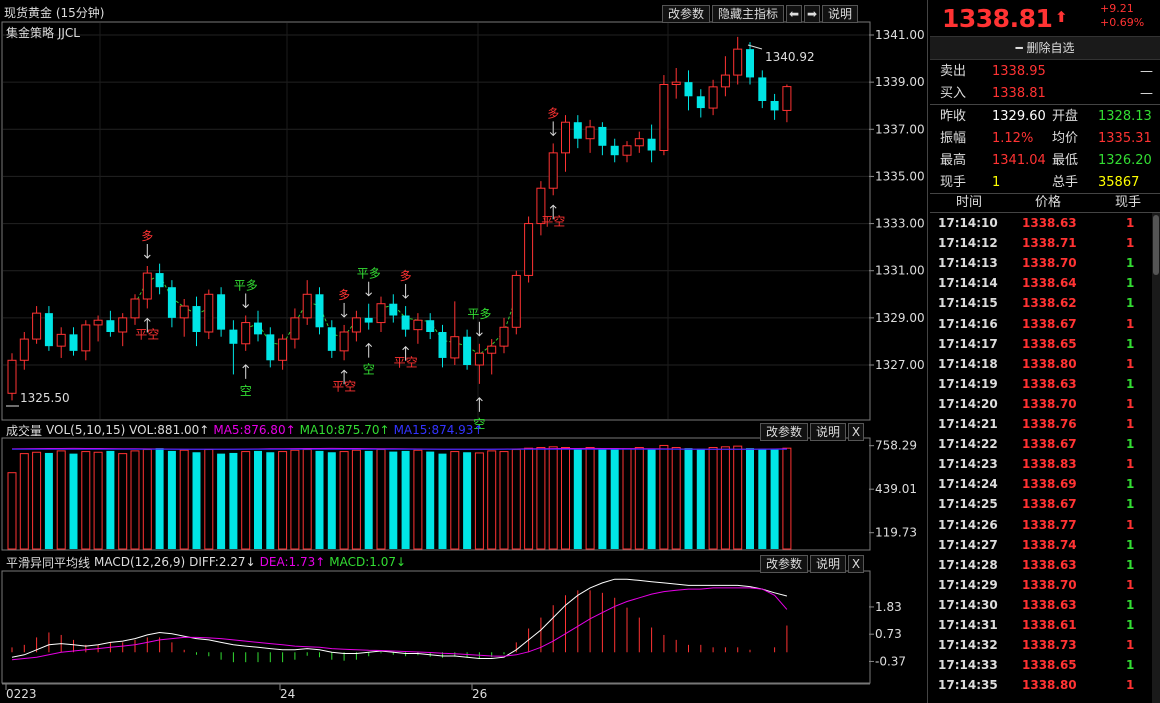  Describe the element at coordinates (784, 564) in the screenshot. I see `macd-edit-params-button: 改参数` at that location.